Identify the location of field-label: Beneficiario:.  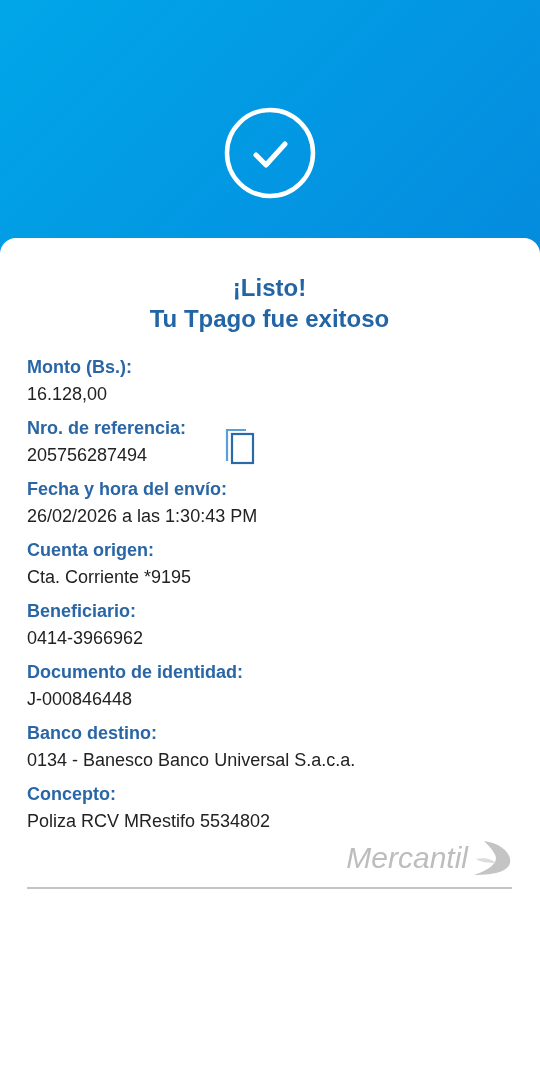
(82, 611).